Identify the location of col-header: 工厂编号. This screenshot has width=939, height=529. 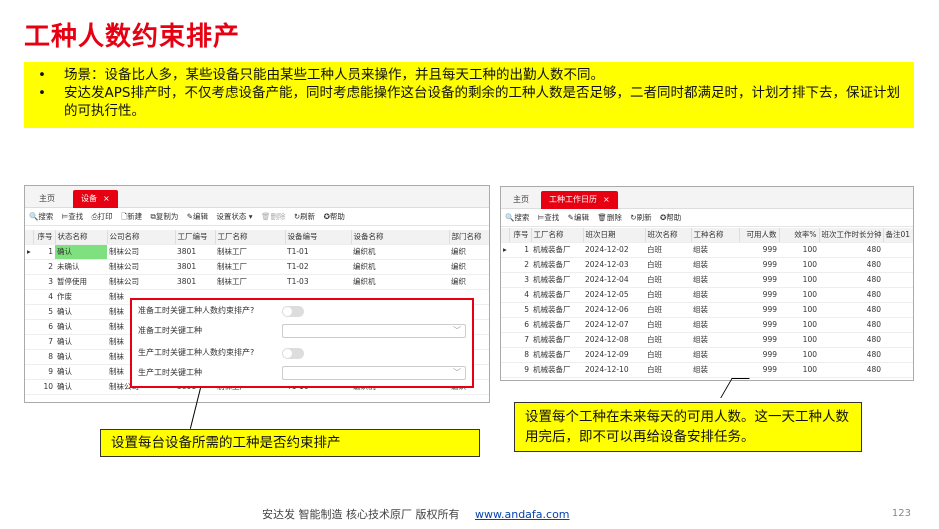
(195, 237).